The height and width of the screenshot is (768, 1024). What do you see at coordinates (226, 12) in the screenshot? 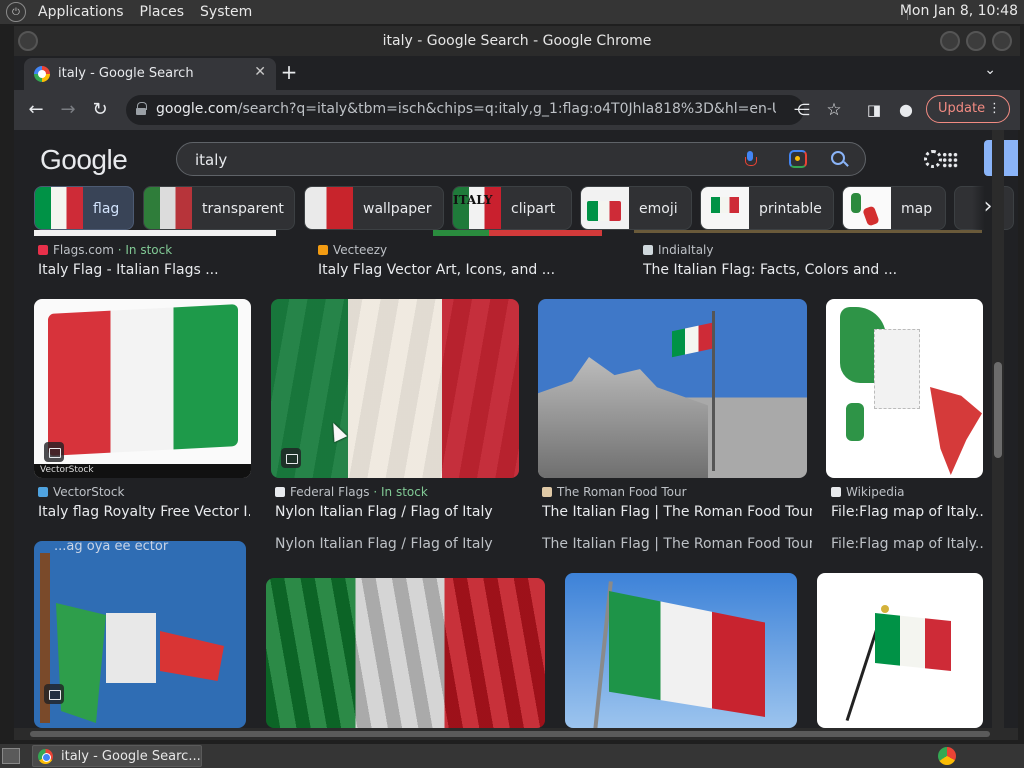
I see `menu-system: System` at bounding box center [226, 12].